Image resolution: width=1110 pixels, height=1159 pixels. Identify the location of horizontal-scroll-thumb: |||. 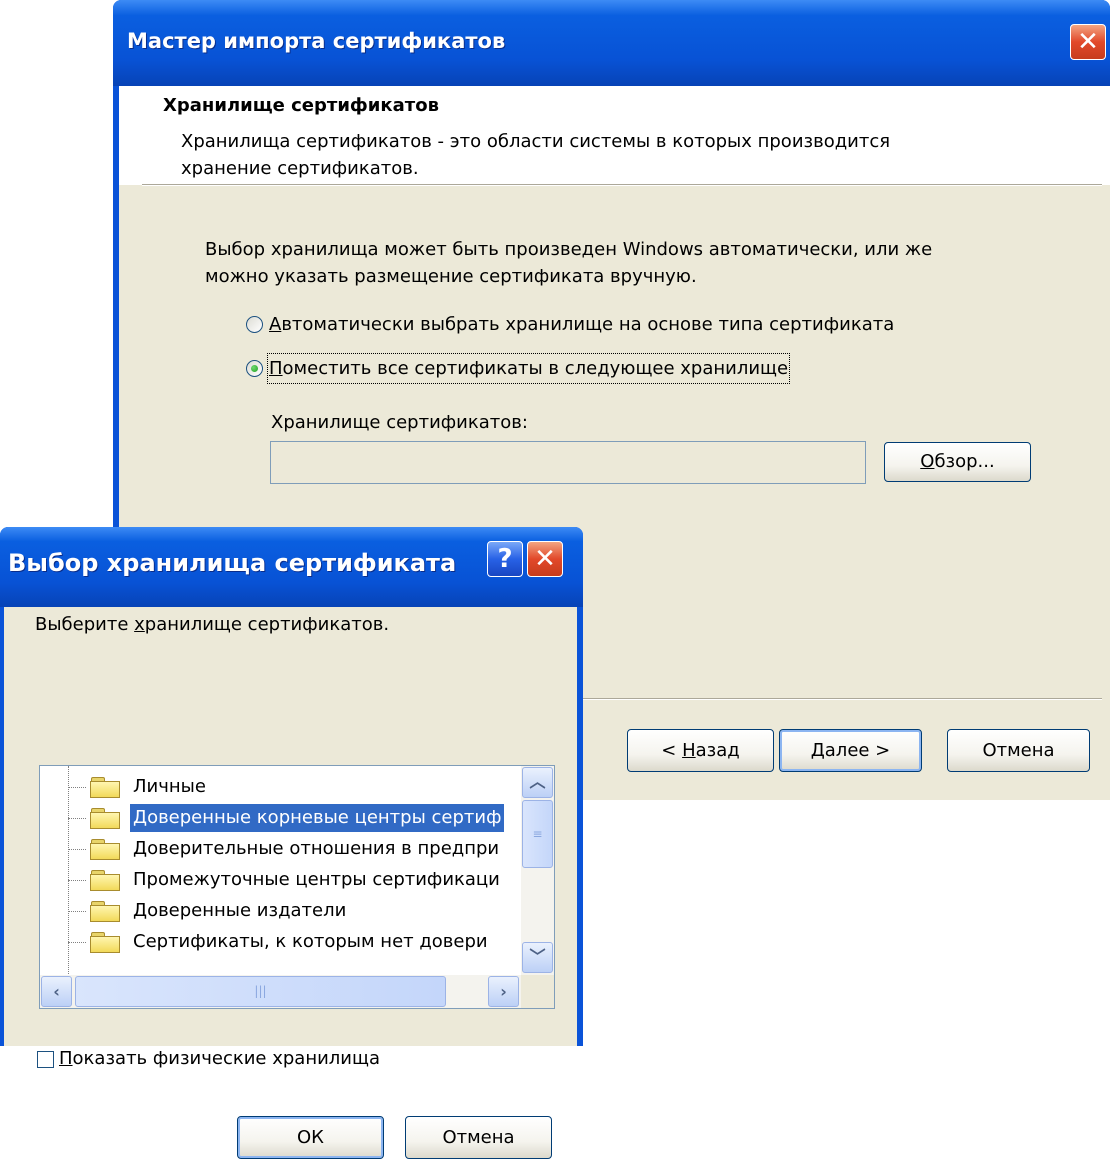
(260, 991).